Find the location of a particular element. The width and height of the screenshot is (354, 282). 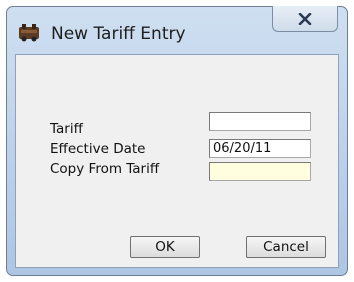

close-button is located at coordinates (305, 19).